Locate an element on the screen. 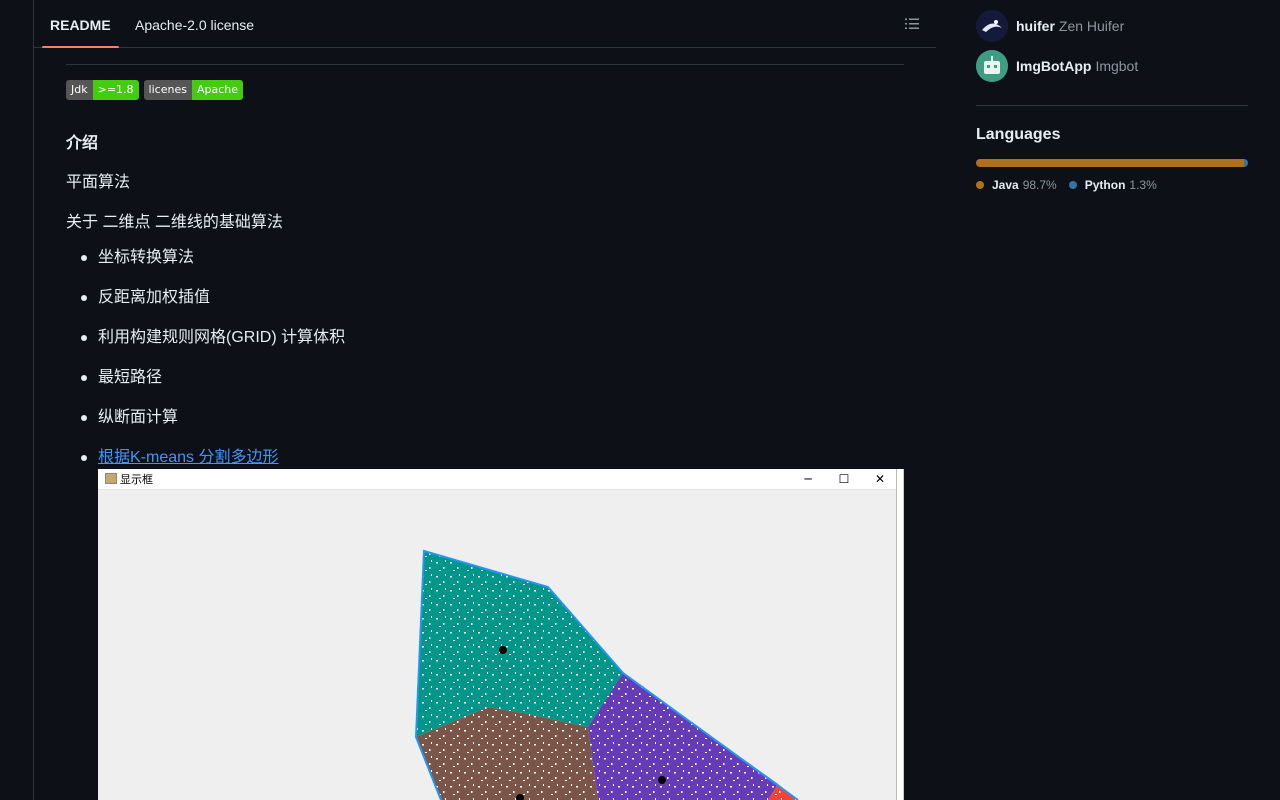 This screenshot has height=800, width=1280. contributor-imgbot: ImgBotApp Imgbot is located at coordinates (1057, 66).